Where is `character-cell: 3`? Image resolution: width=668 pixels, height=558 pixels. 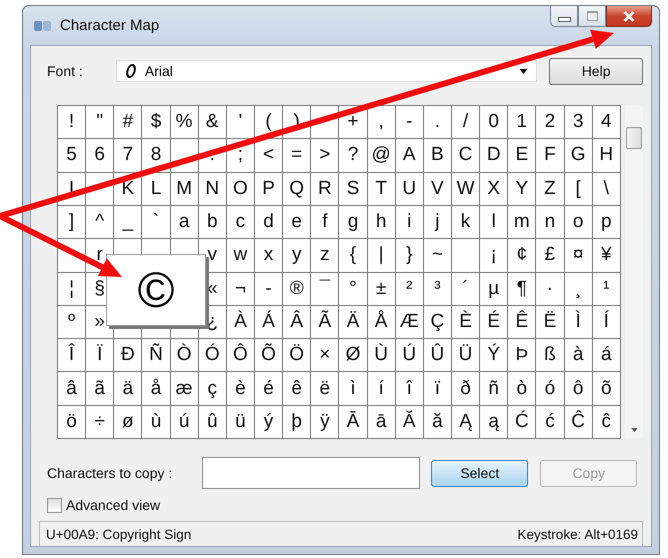
character-cell: 3 is located at coordinates (578, 123).